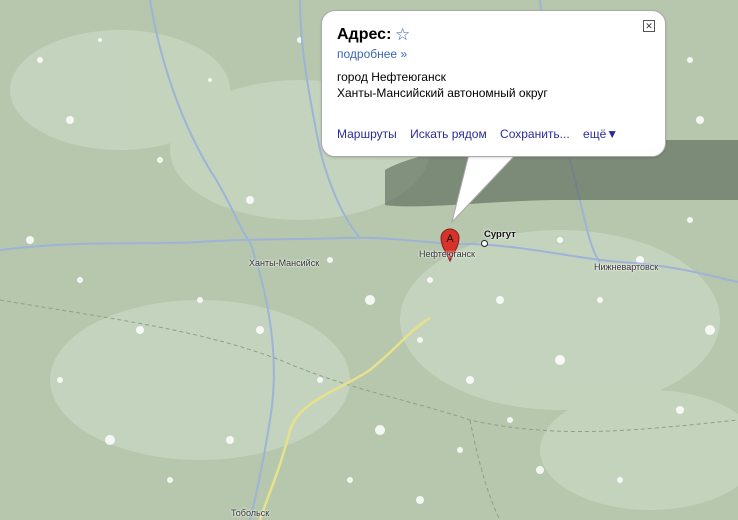 The image size is (738, 520). I want to click on action-links: Маршруты Искать рядом Сохранить... ещё▼, so click(482, 134).